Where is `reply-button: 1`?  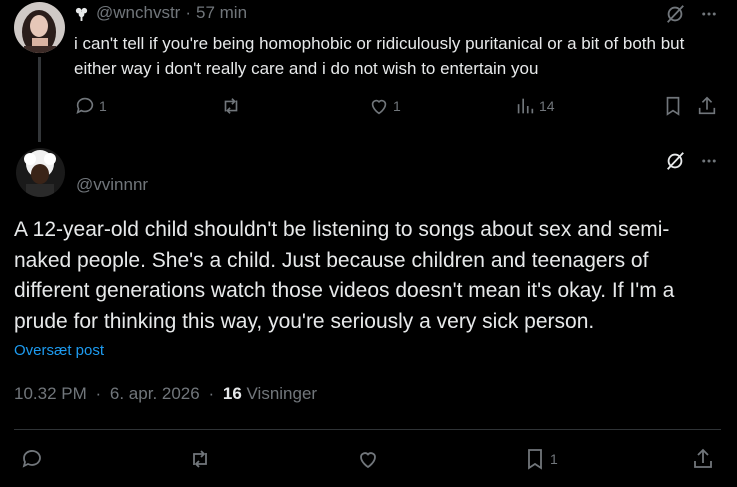
reply-button: 1 is located at coordinates (90, 106).